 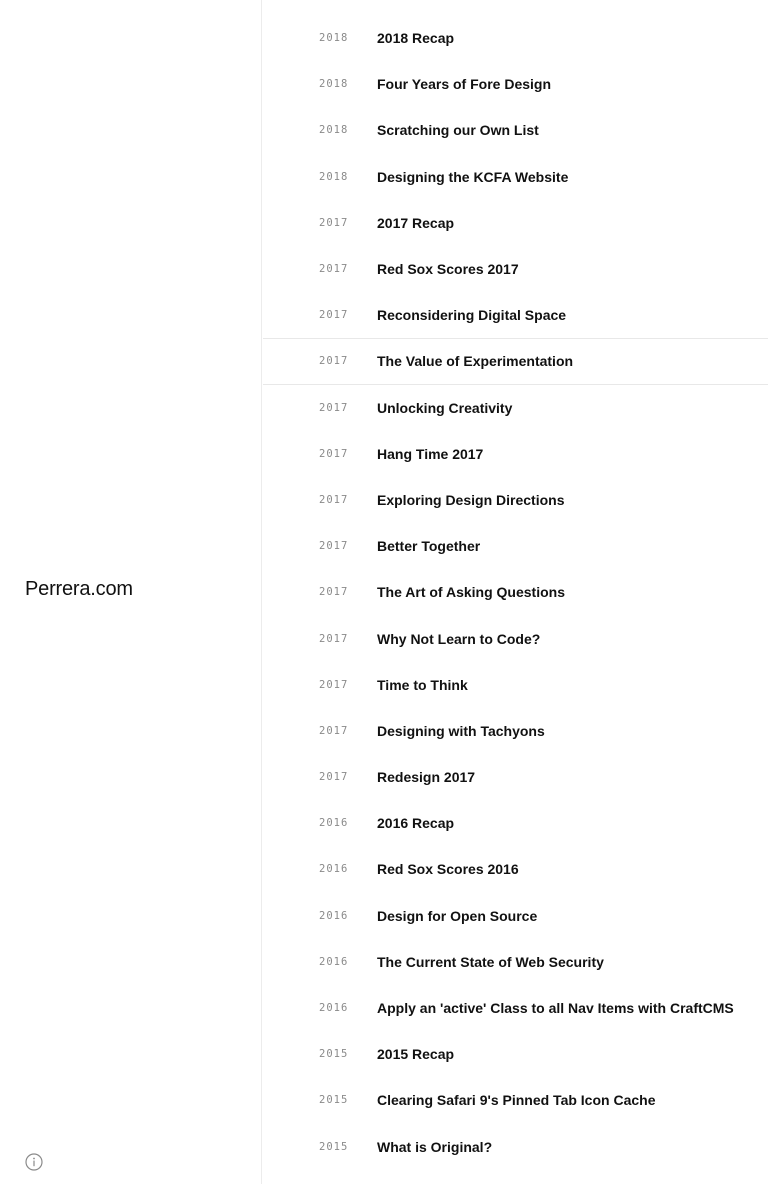 I want to click on post-list-item: 2017 The Art of Asking Questions, so click(x=515, y=592).